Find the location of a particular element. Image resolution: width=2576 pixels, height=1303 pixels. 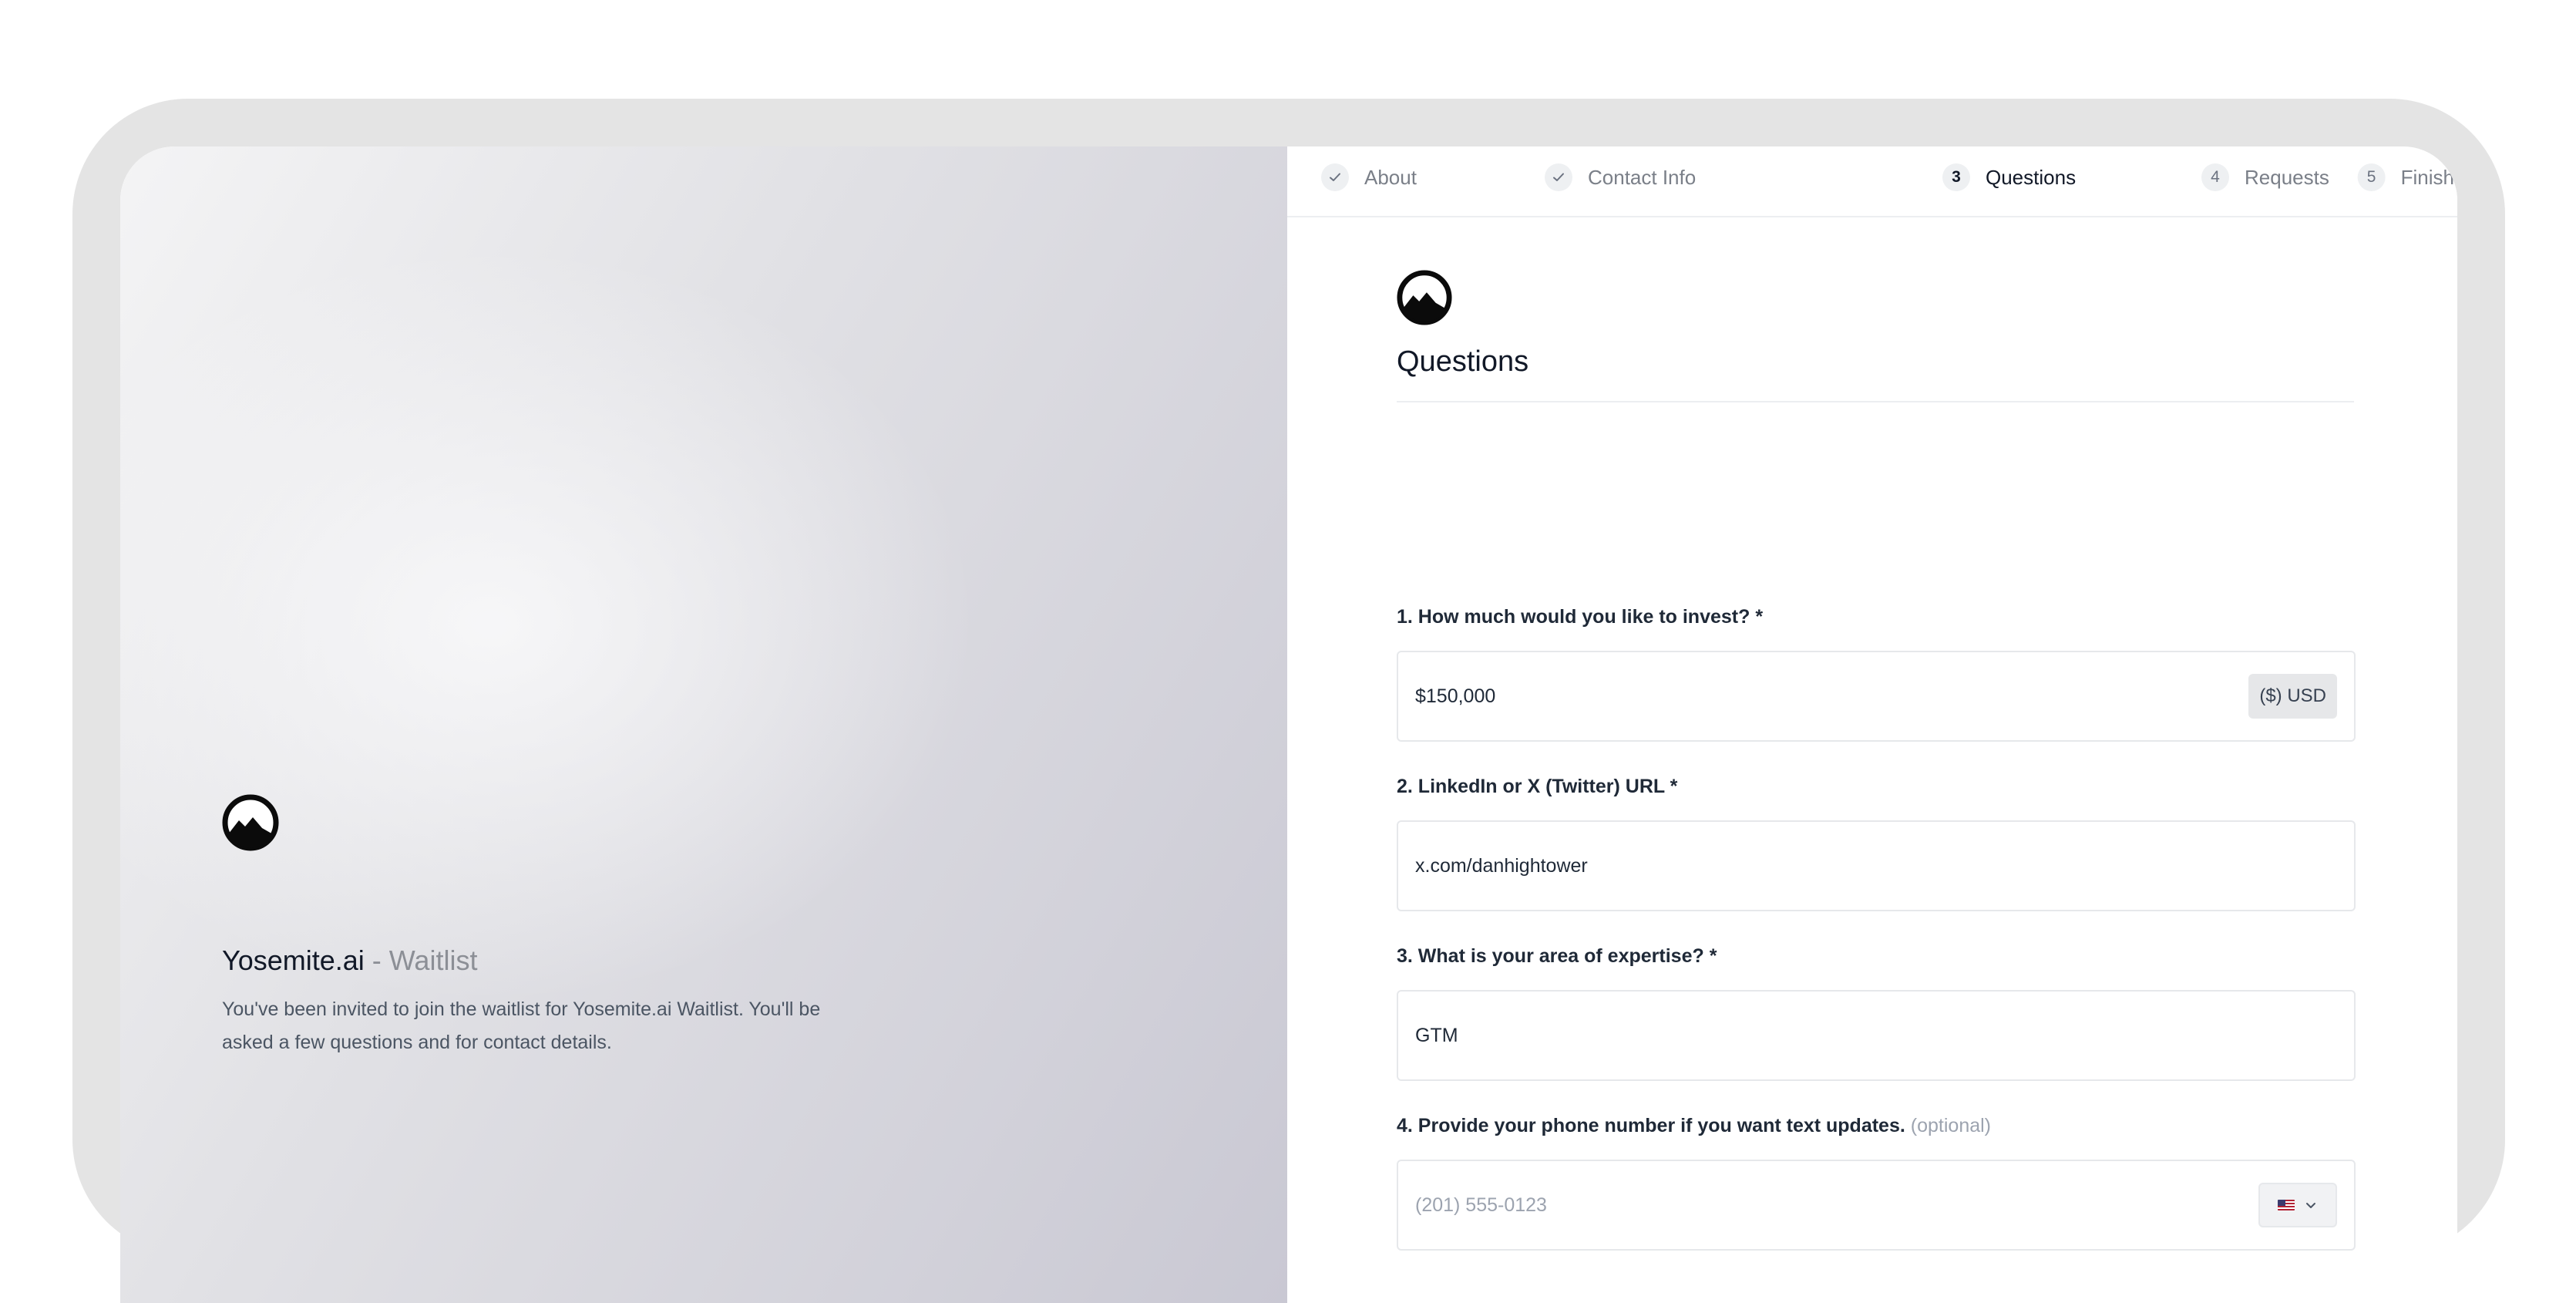

step-about: About is located at coordinates (1369, 177).